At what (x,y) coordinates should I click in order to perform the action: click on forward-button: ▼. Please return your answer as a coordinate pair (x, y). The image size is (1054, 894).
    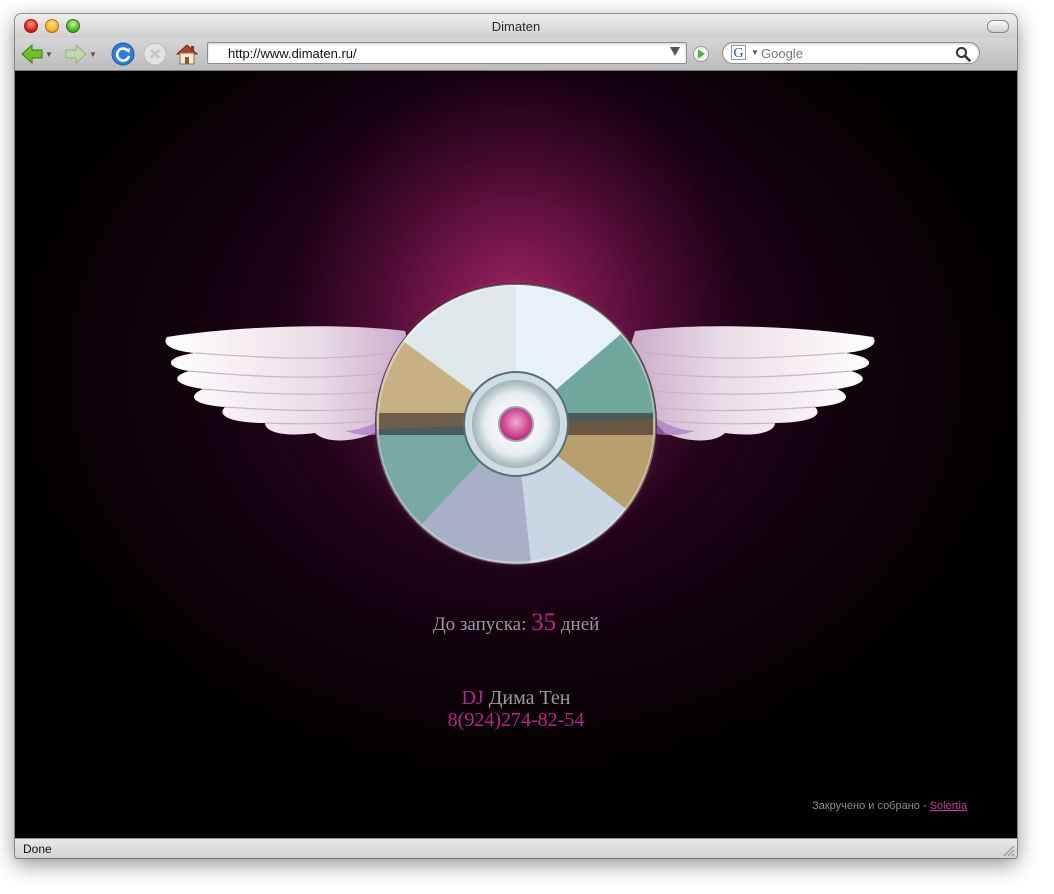
    Looking at the image, I should click on (81, 54).